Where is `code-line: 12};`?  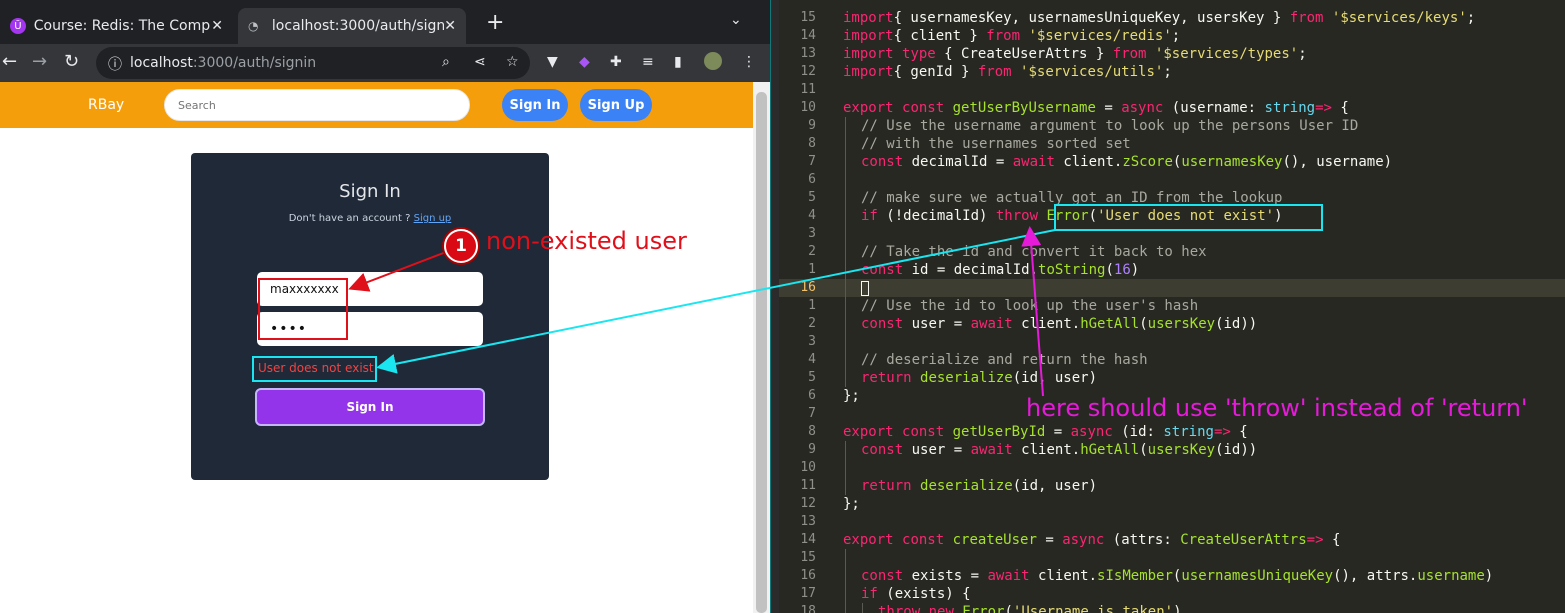 code-line: 12}; is located at coordinates (1172, 504).